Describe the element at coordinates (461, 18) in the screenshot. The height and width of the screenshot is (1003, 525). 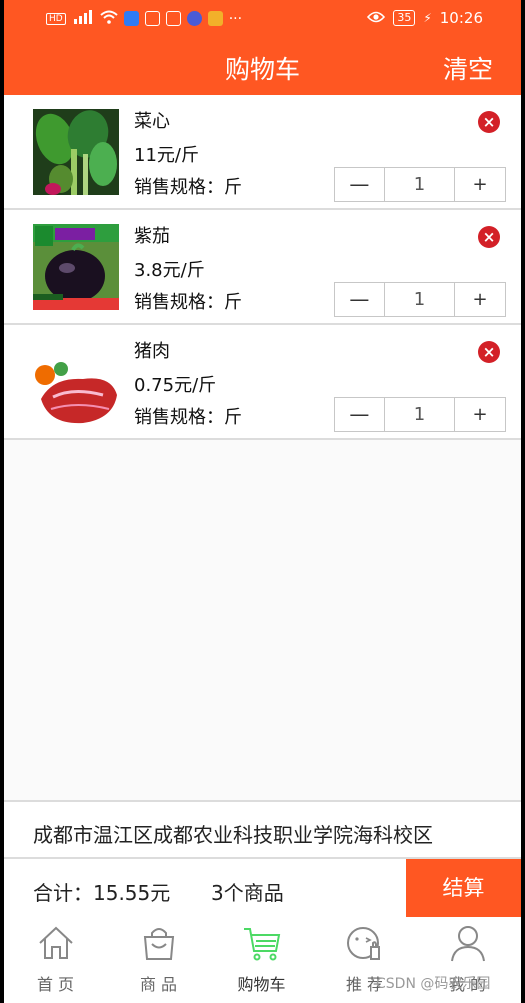
I see `clock: 10:26` at that location.